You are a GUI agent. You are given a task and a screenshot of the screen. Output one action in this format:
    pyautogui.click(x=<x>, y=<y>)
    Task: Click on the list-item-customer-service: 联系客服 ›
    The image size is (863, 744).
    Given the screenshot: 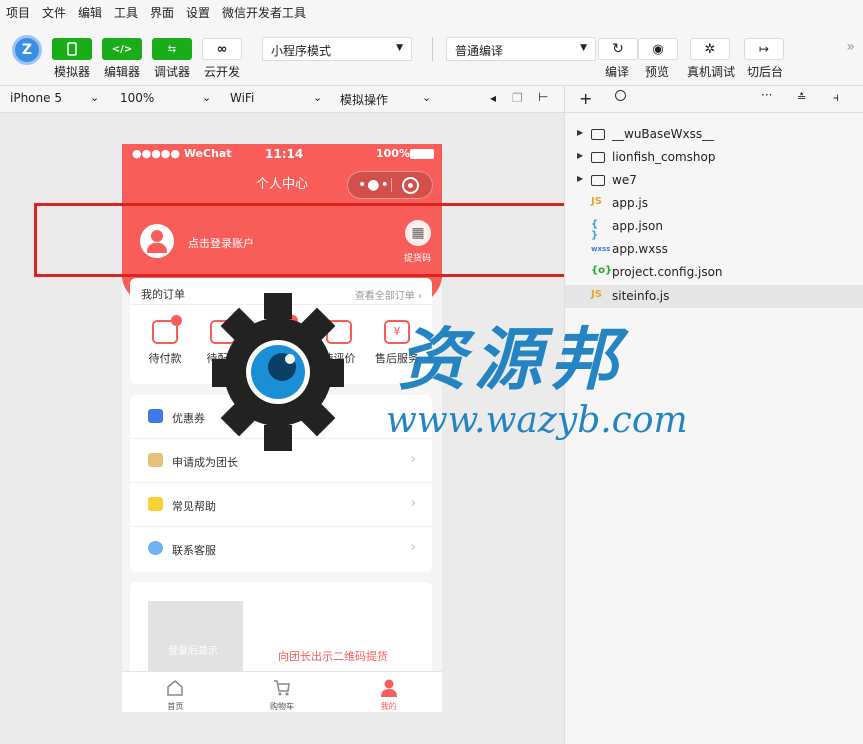 What is the action you would take?
    pyautogui.click(x=281, y=549)
    